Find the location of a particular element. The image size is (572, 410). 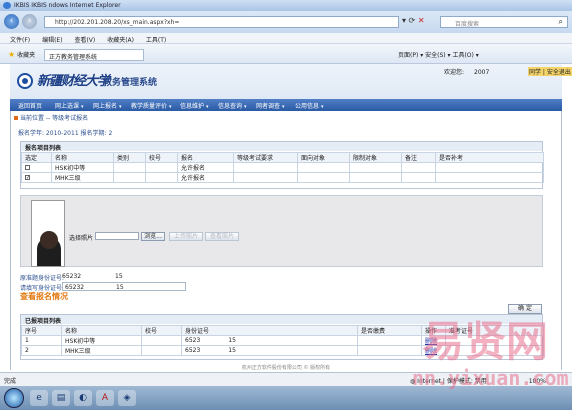

menu-bar: 文件(F) 编辑(E) 查看(V) 收藏夹(A) 工具(T) is located at coordinates (286, 38).